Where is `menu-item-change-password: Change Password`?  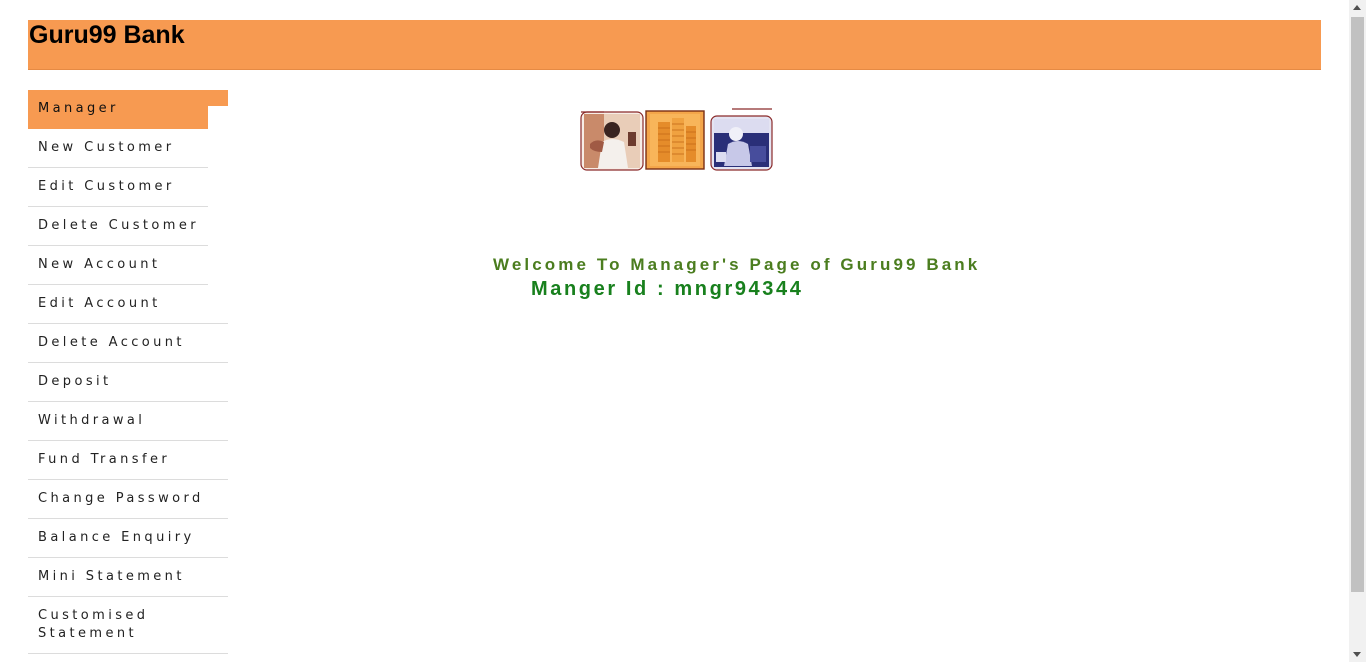 menu-item-change-password: Change Password is located at coordinates (128, 499).